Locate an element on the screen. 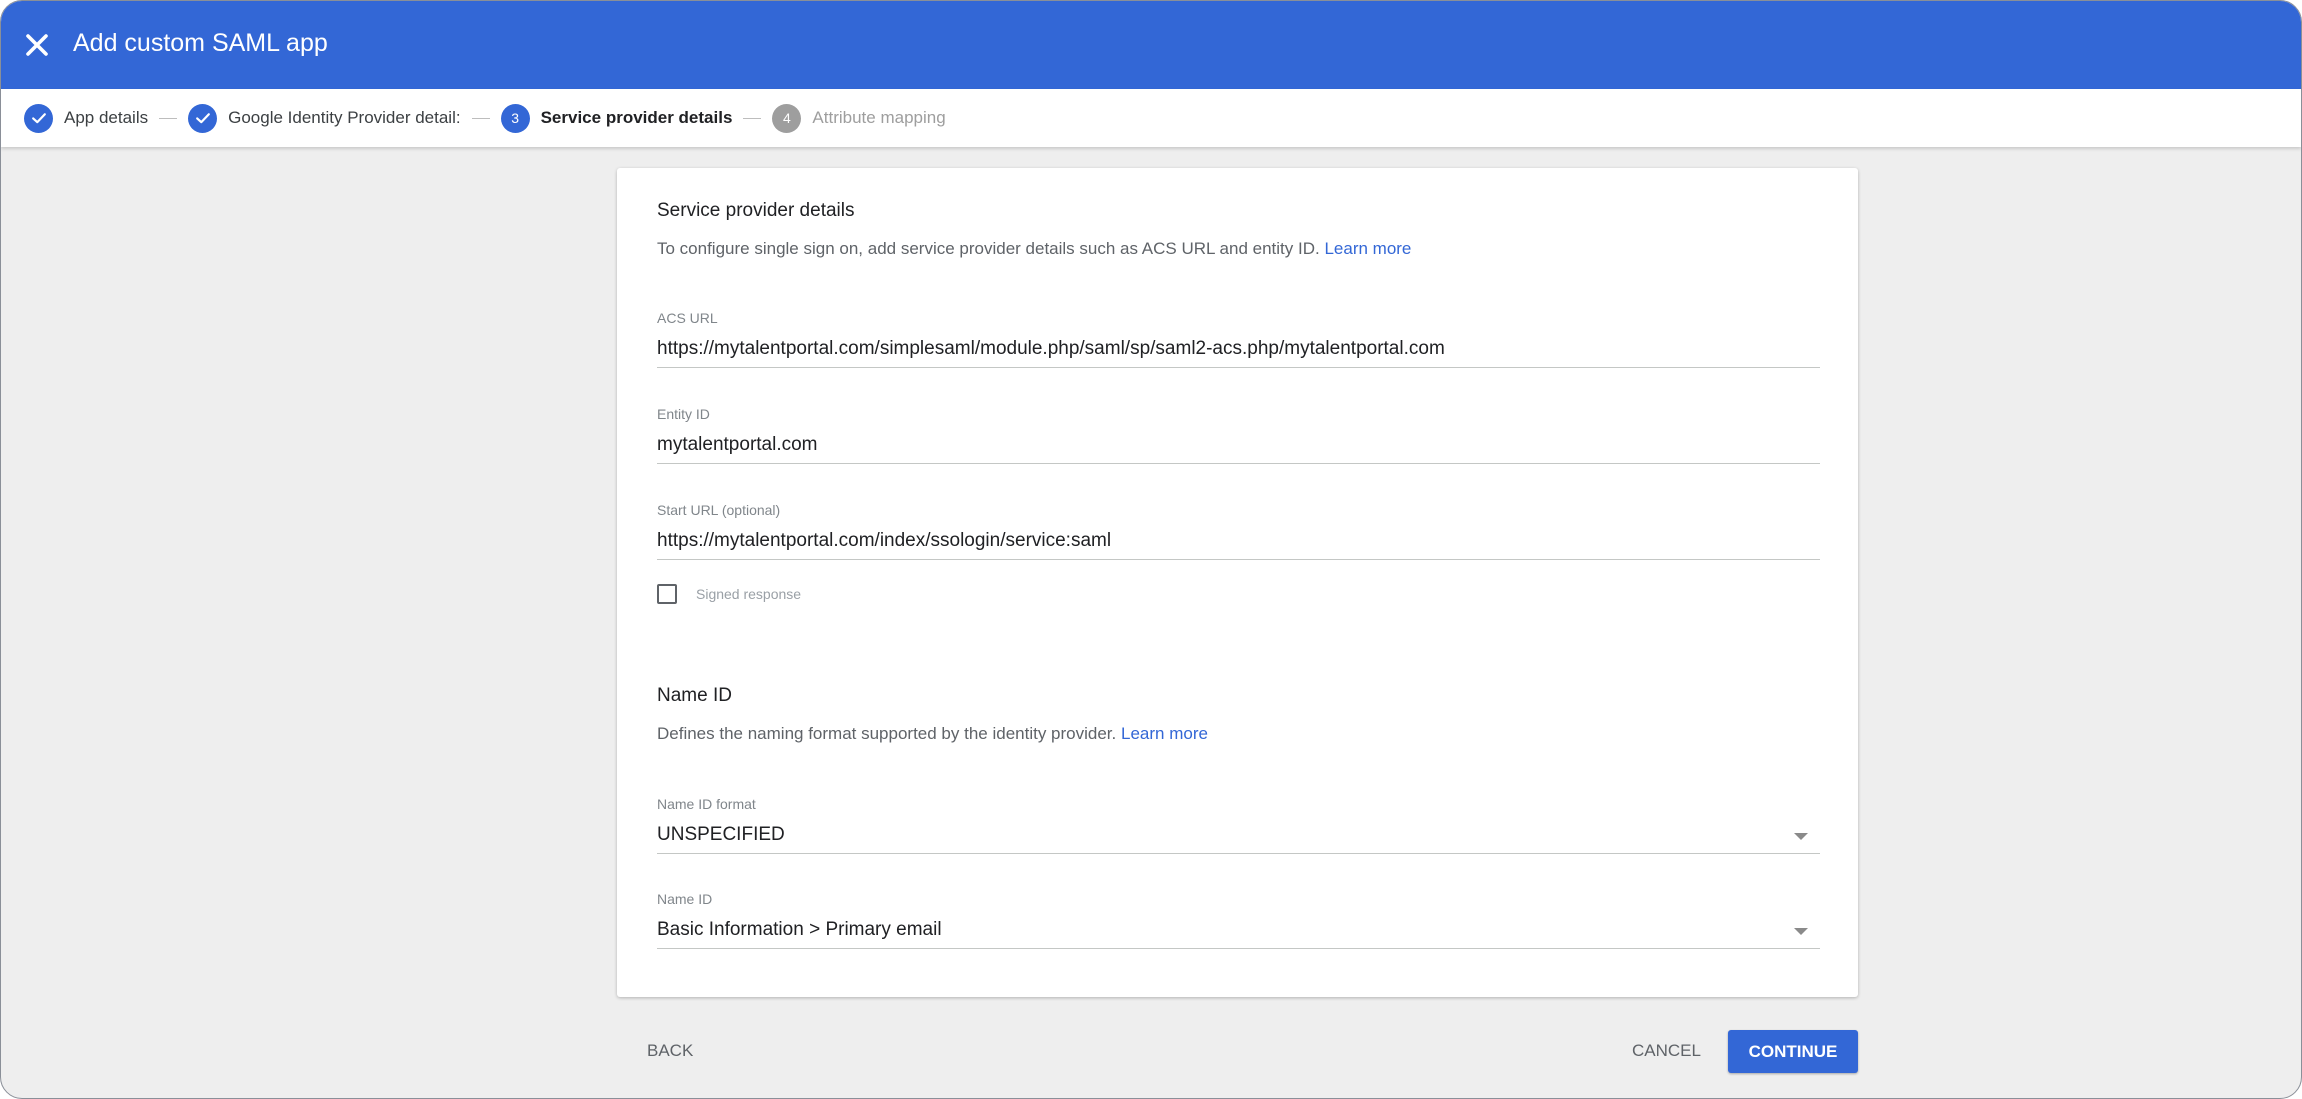 Image resolution: width=2302 pixels, height=1099 pixels. continue-button: CONTINUE is located at coordinates (1793, 1051).